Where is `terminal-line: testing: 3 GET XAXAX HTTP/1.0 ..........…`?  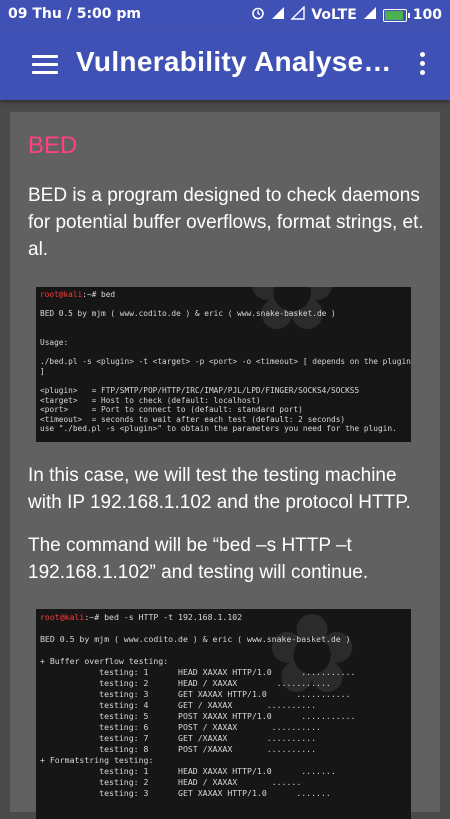 terminal-line: testing: 3 GET XAXAX HTTP/1.0 ..........… is located at coordinates (195, 694).